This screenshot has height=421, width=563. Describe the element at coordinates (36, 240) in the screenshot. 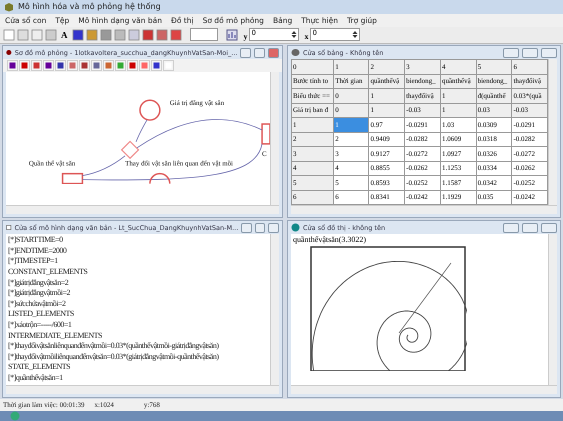

I see `code-line: [*]STARTTIME=0` at that location.